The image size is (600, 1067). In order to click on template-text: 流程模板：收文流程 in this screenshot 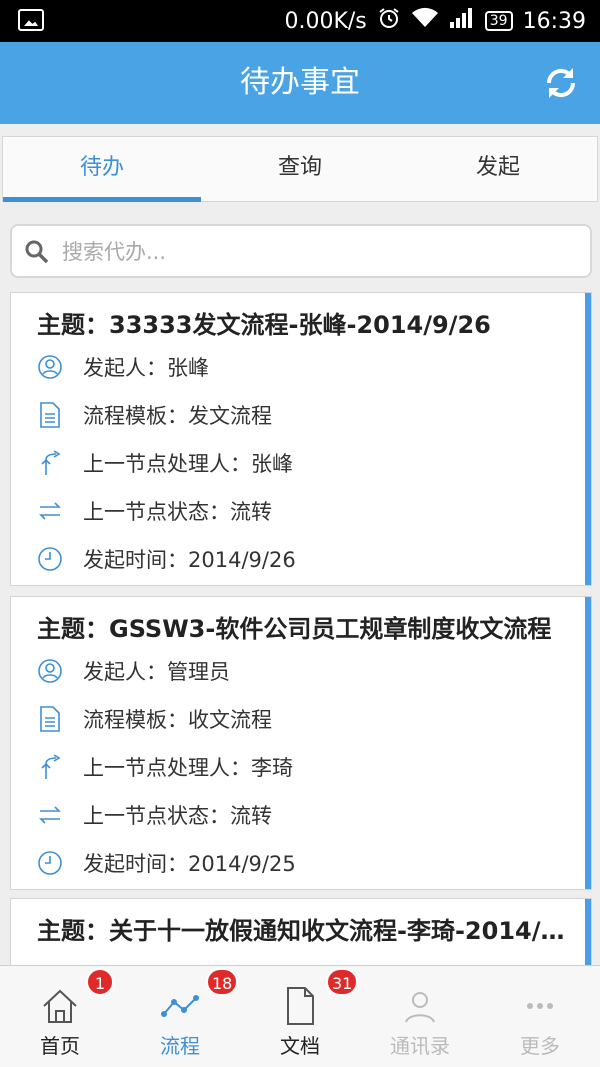, I will do `click(177, 720)`.